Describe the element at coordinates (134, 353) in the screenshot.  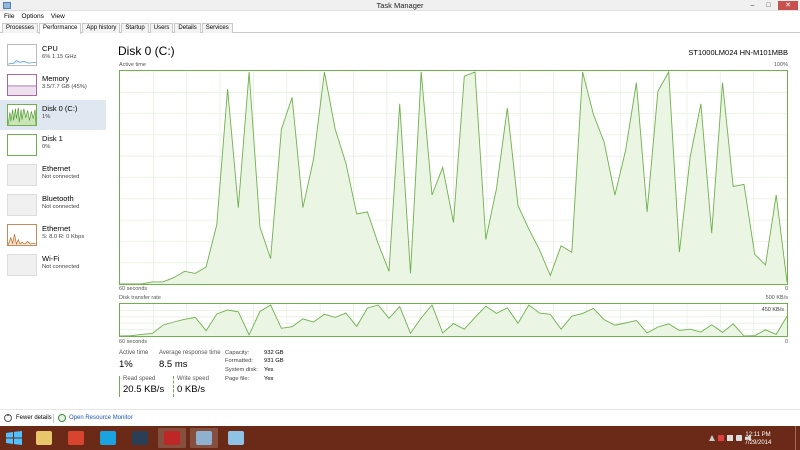
I see `active-time-stat-label: Active time` at that location.